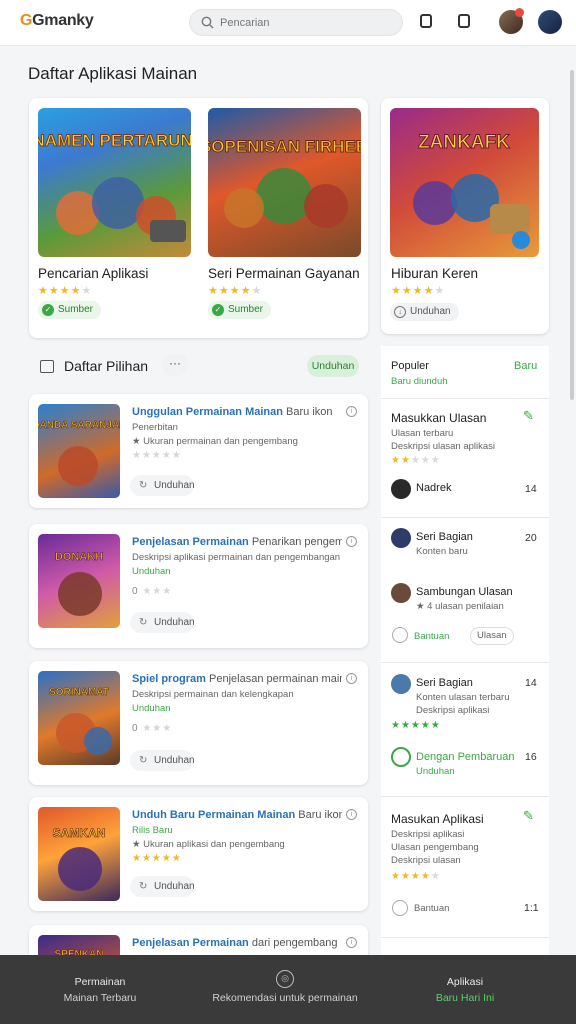  I want to click on search-box, so click(296, 22).